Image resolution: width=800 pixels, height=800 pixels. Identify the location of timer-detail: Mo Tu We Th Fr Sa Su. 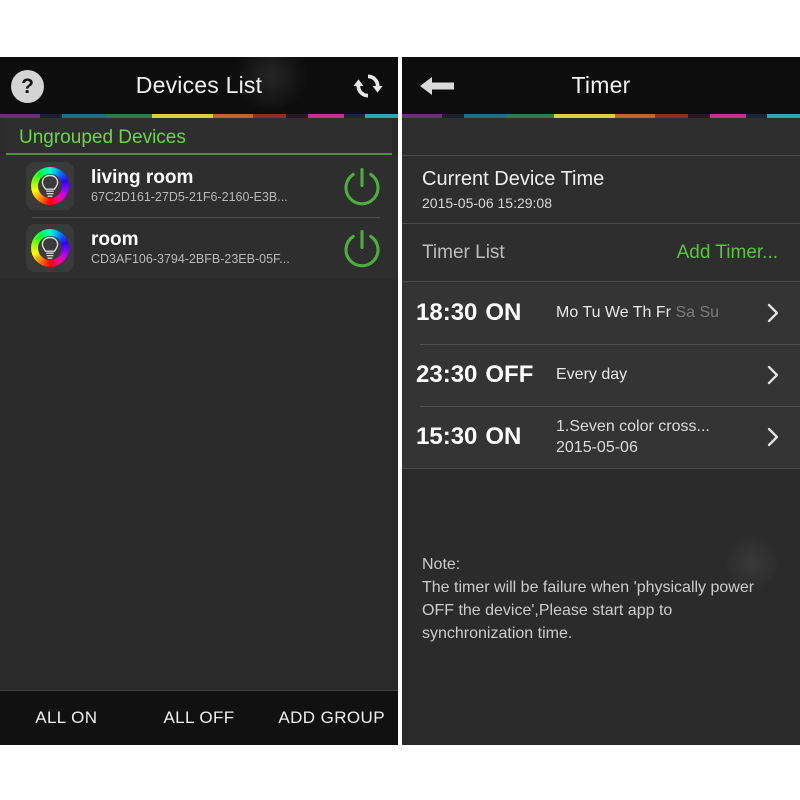
(656, 313).